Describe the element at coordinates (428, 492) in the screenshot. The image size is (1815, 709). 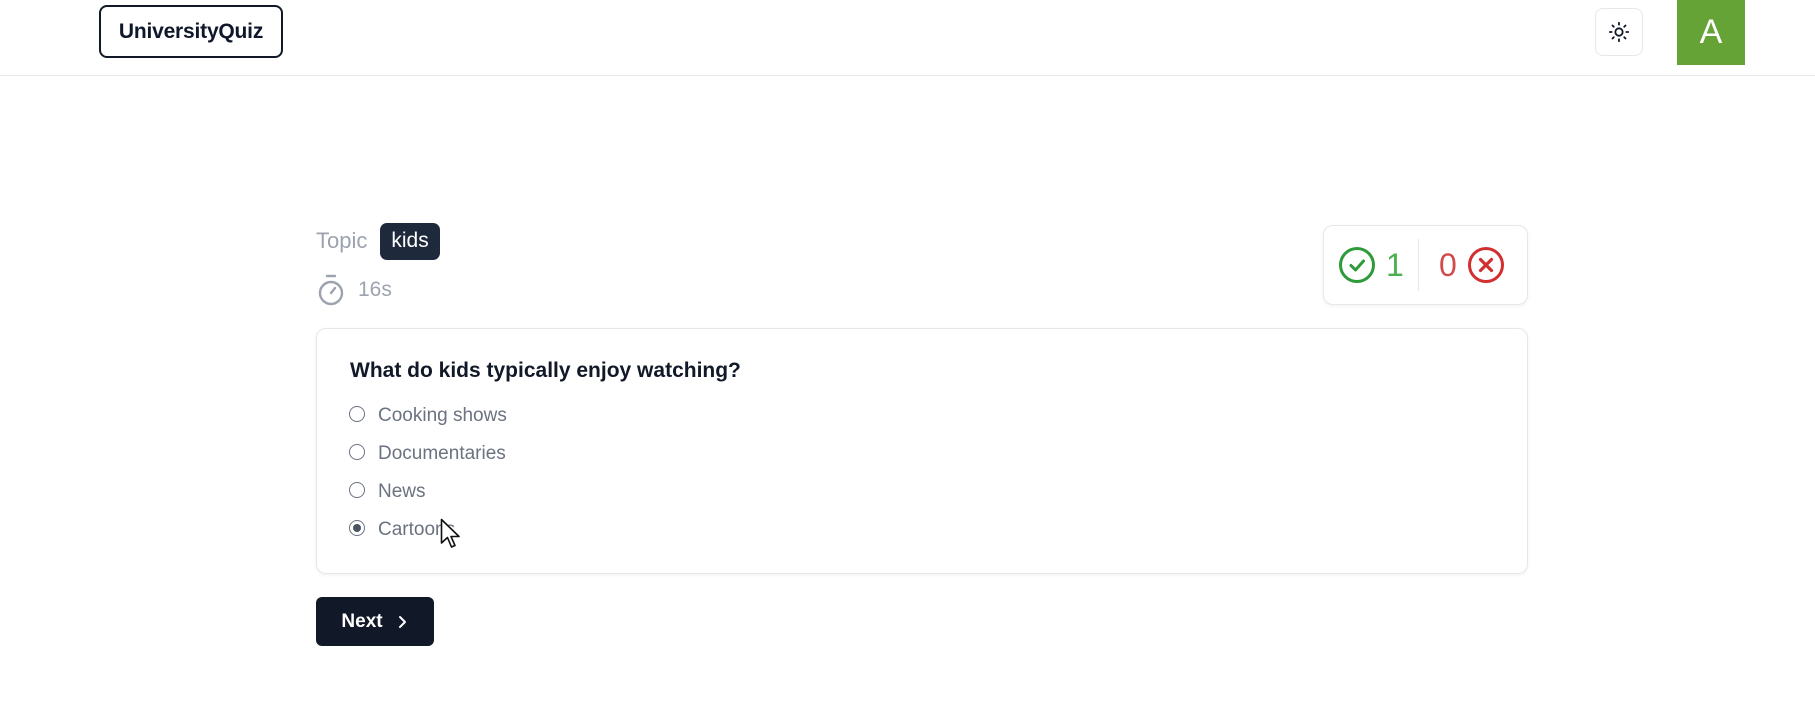
I see `option-news: News` at that location.